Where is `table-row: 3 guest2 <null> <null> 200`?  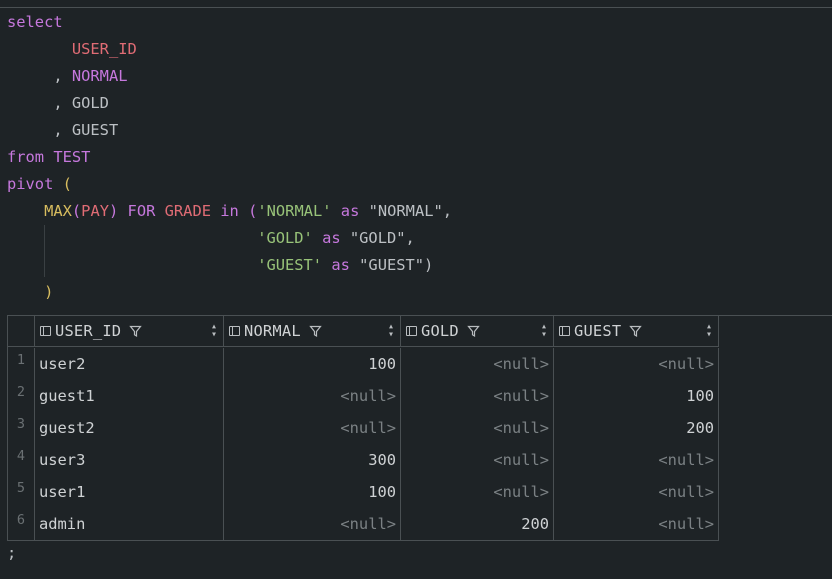 table-row: 3 guest2 <null> <null> 200 is located at coordinates (363, 428).